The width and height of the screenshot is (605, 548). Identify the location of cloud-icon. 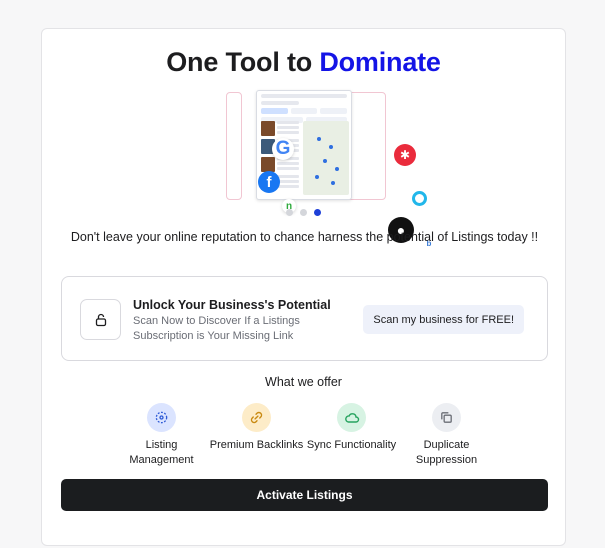
(351, 417).